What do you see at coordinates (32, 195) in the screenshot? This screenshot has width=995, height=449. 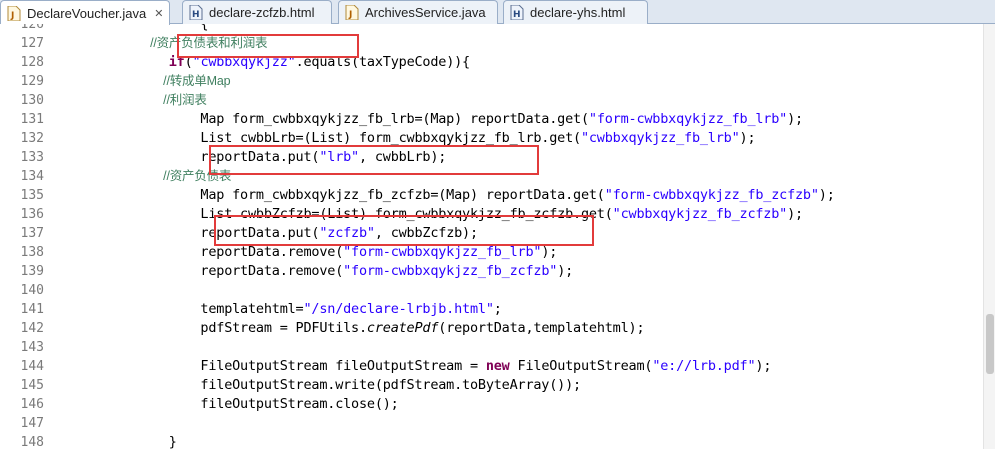 I see `line-number: 135` at bounding box center [32, 195].